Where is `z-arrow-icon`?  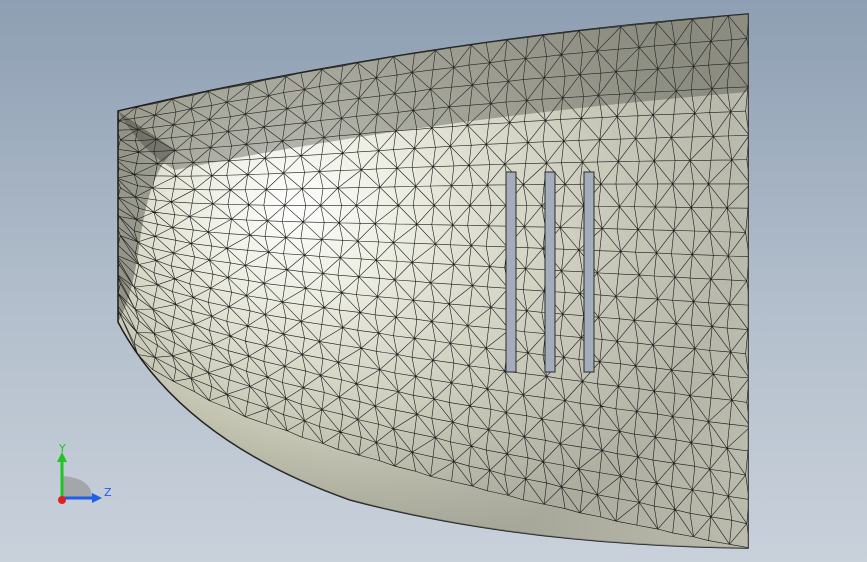 z-arrow-icon is located at coordinates (97, 498).